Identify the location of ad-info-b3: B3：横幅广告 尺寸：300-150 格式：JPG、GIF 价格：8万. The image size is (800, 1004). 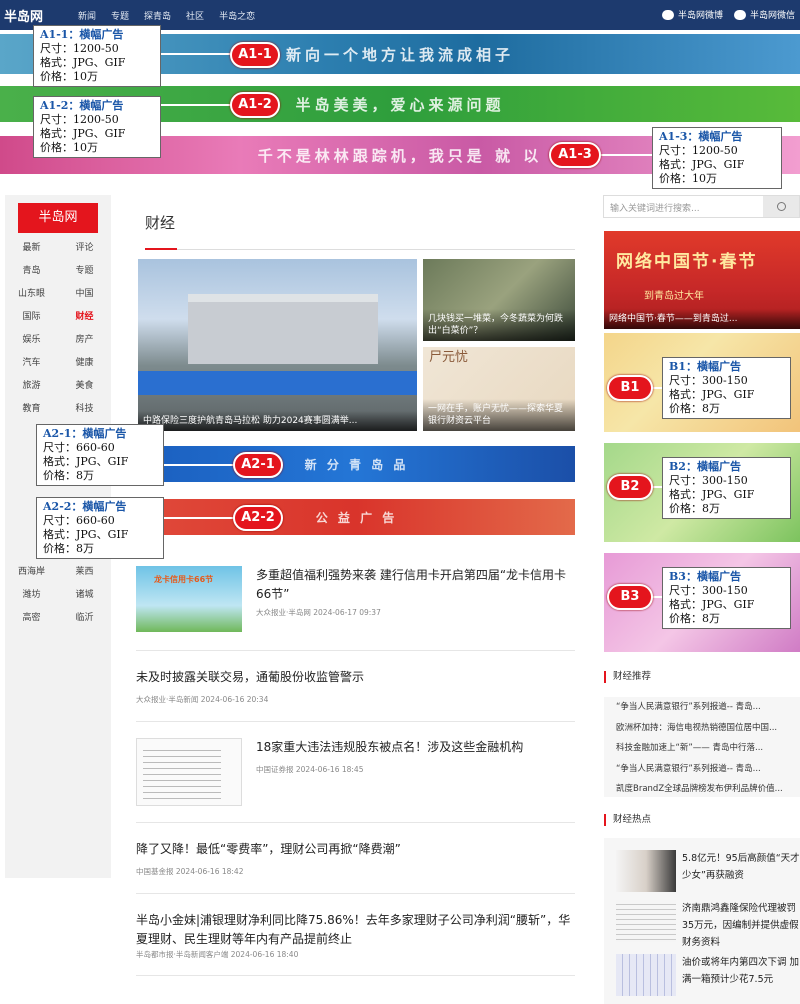
(726, 598).